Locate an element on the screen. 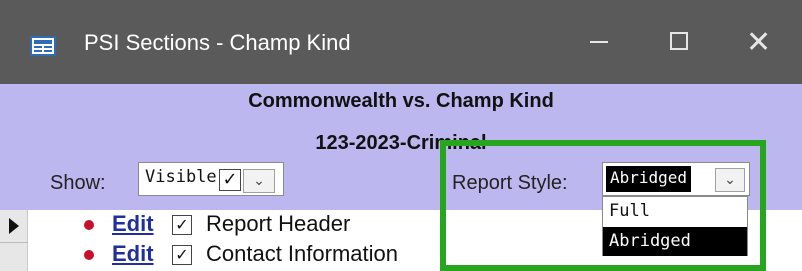 The width and height of the screenshot is (802, 271). show-label: Show: is located at coordinates (78, 183).